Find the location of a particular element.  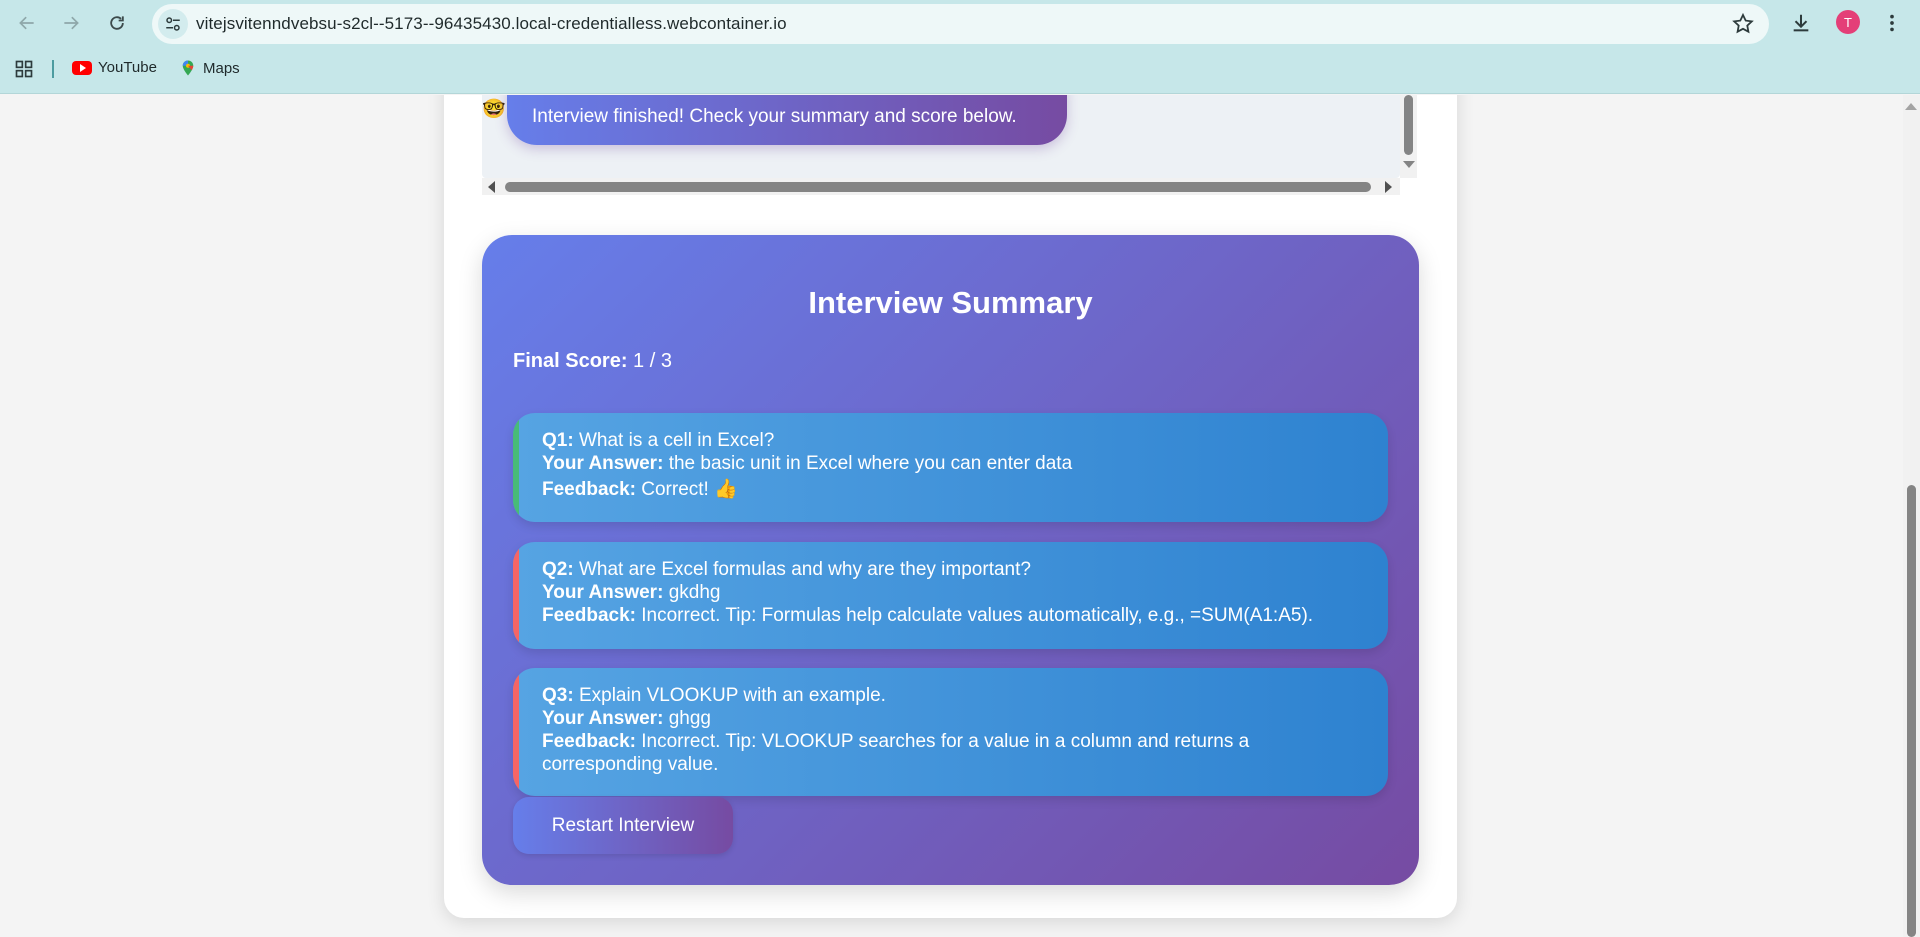

download-icon is located at coordinates (1801, 23).